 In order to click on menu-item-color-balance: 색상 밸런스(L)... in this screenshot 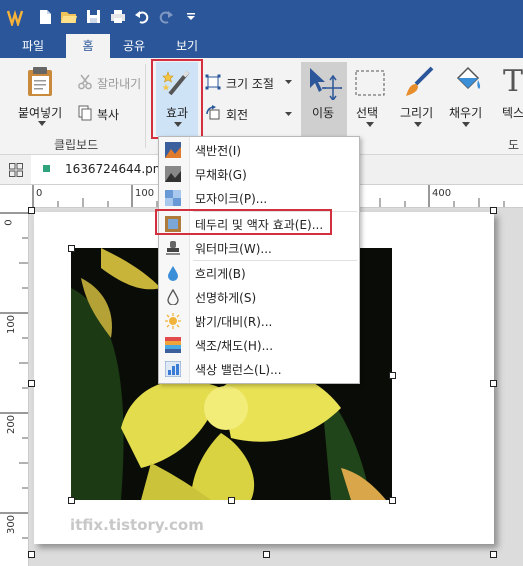, I will do `click(259, 369)`.